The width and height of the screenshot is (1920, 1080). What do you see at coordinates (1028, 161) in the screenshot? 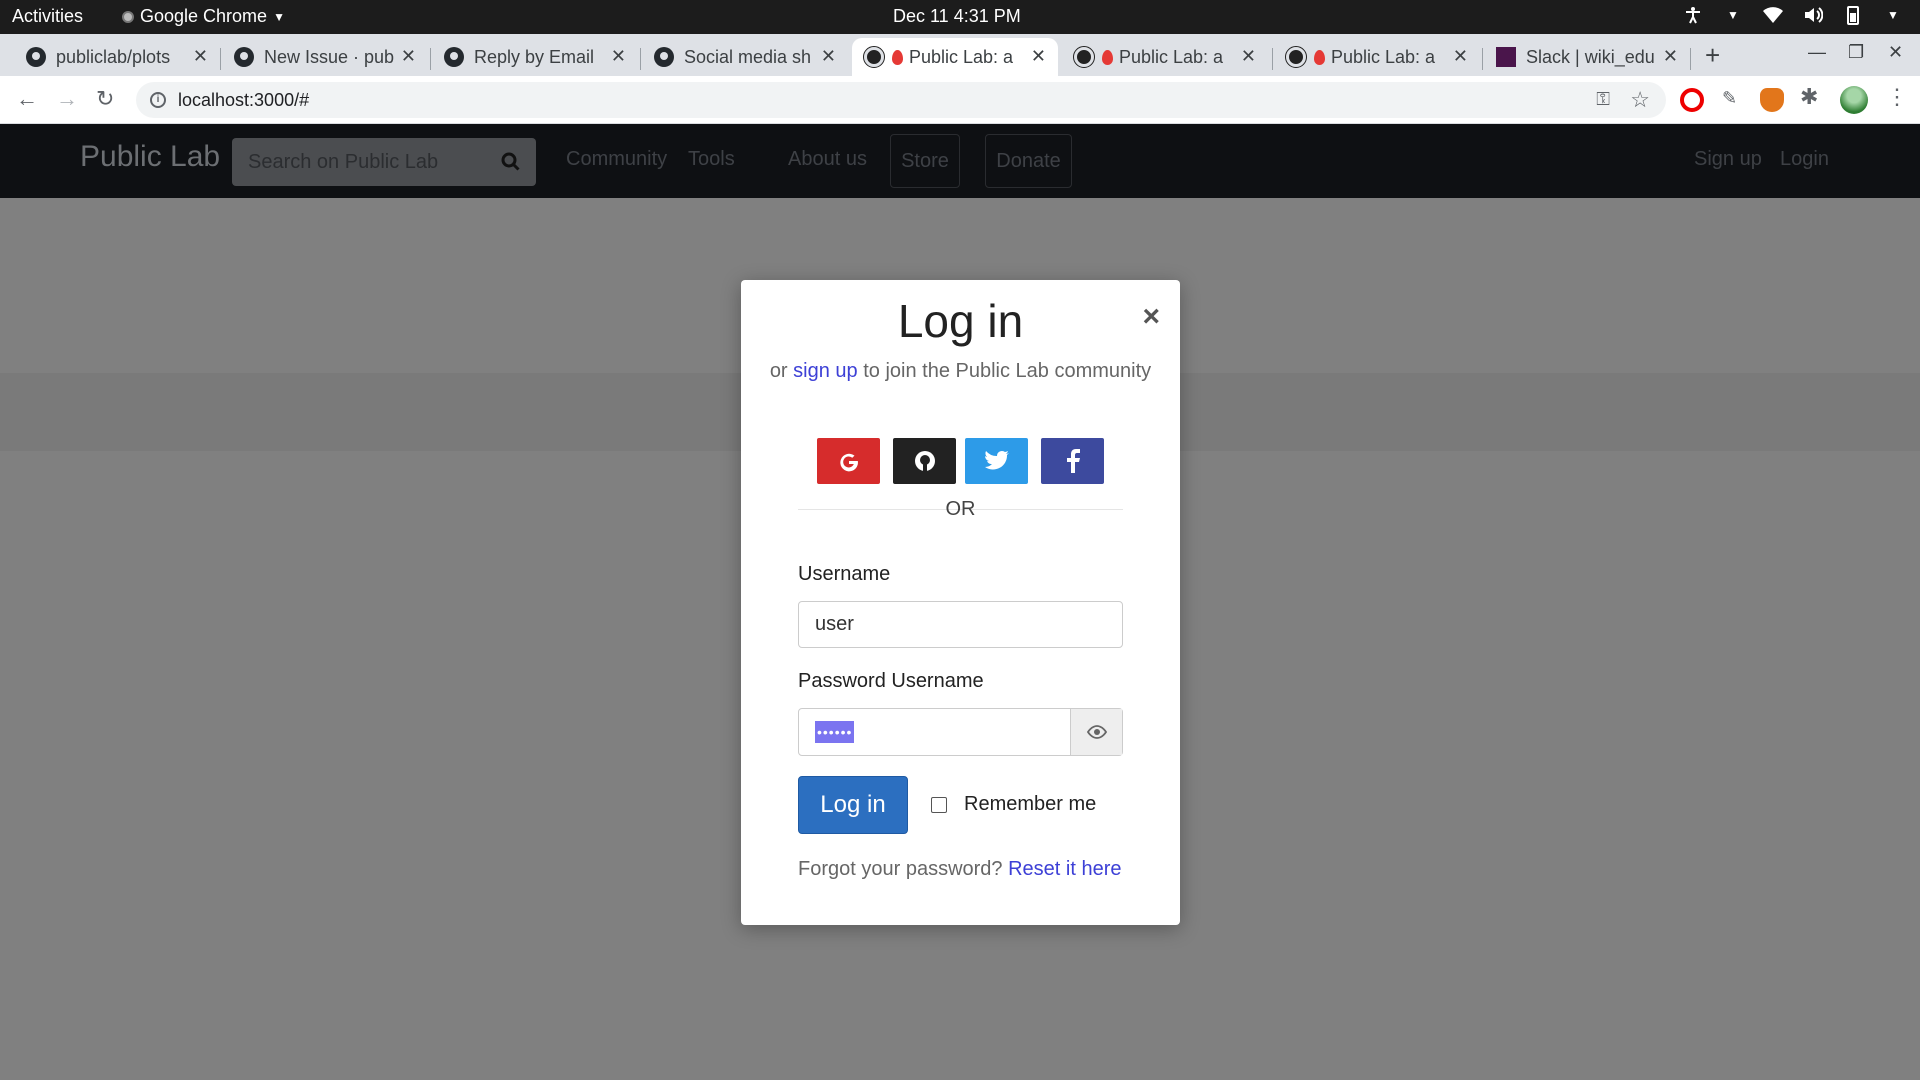
I see `nav-donate: Donate` at bounding box center [1028, 161].